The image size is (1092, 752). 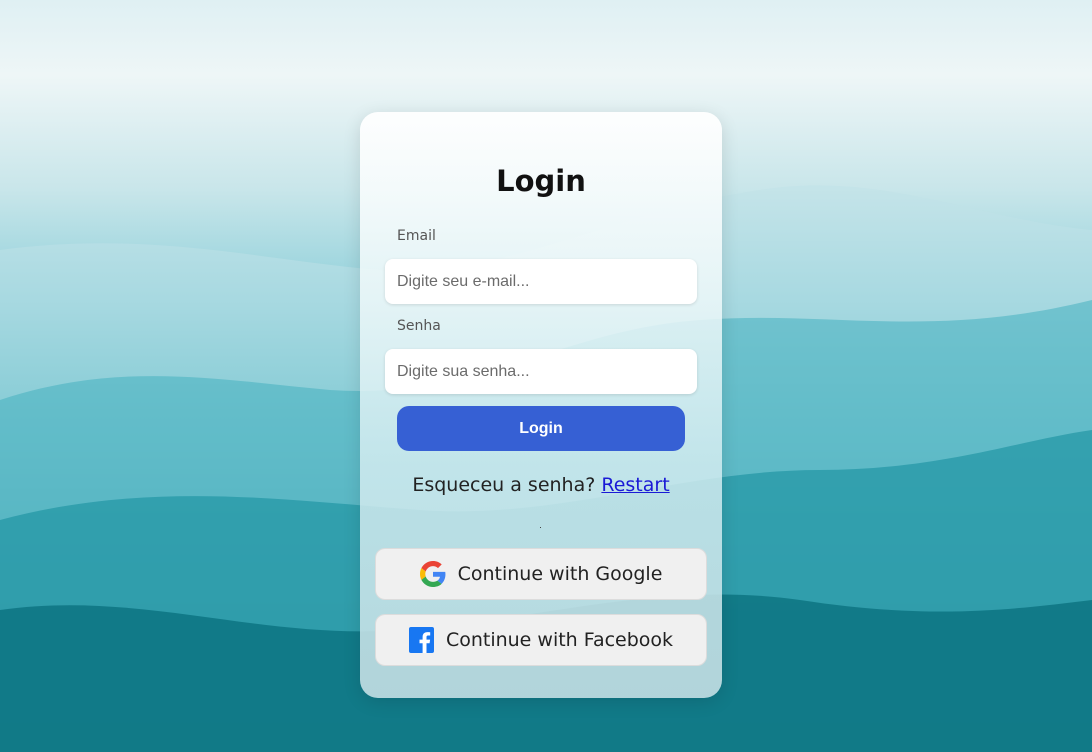 What do you see at coordinates (421, 640) in the screenshot?
I see `facebook-icon` at bounding box center [421, 640].